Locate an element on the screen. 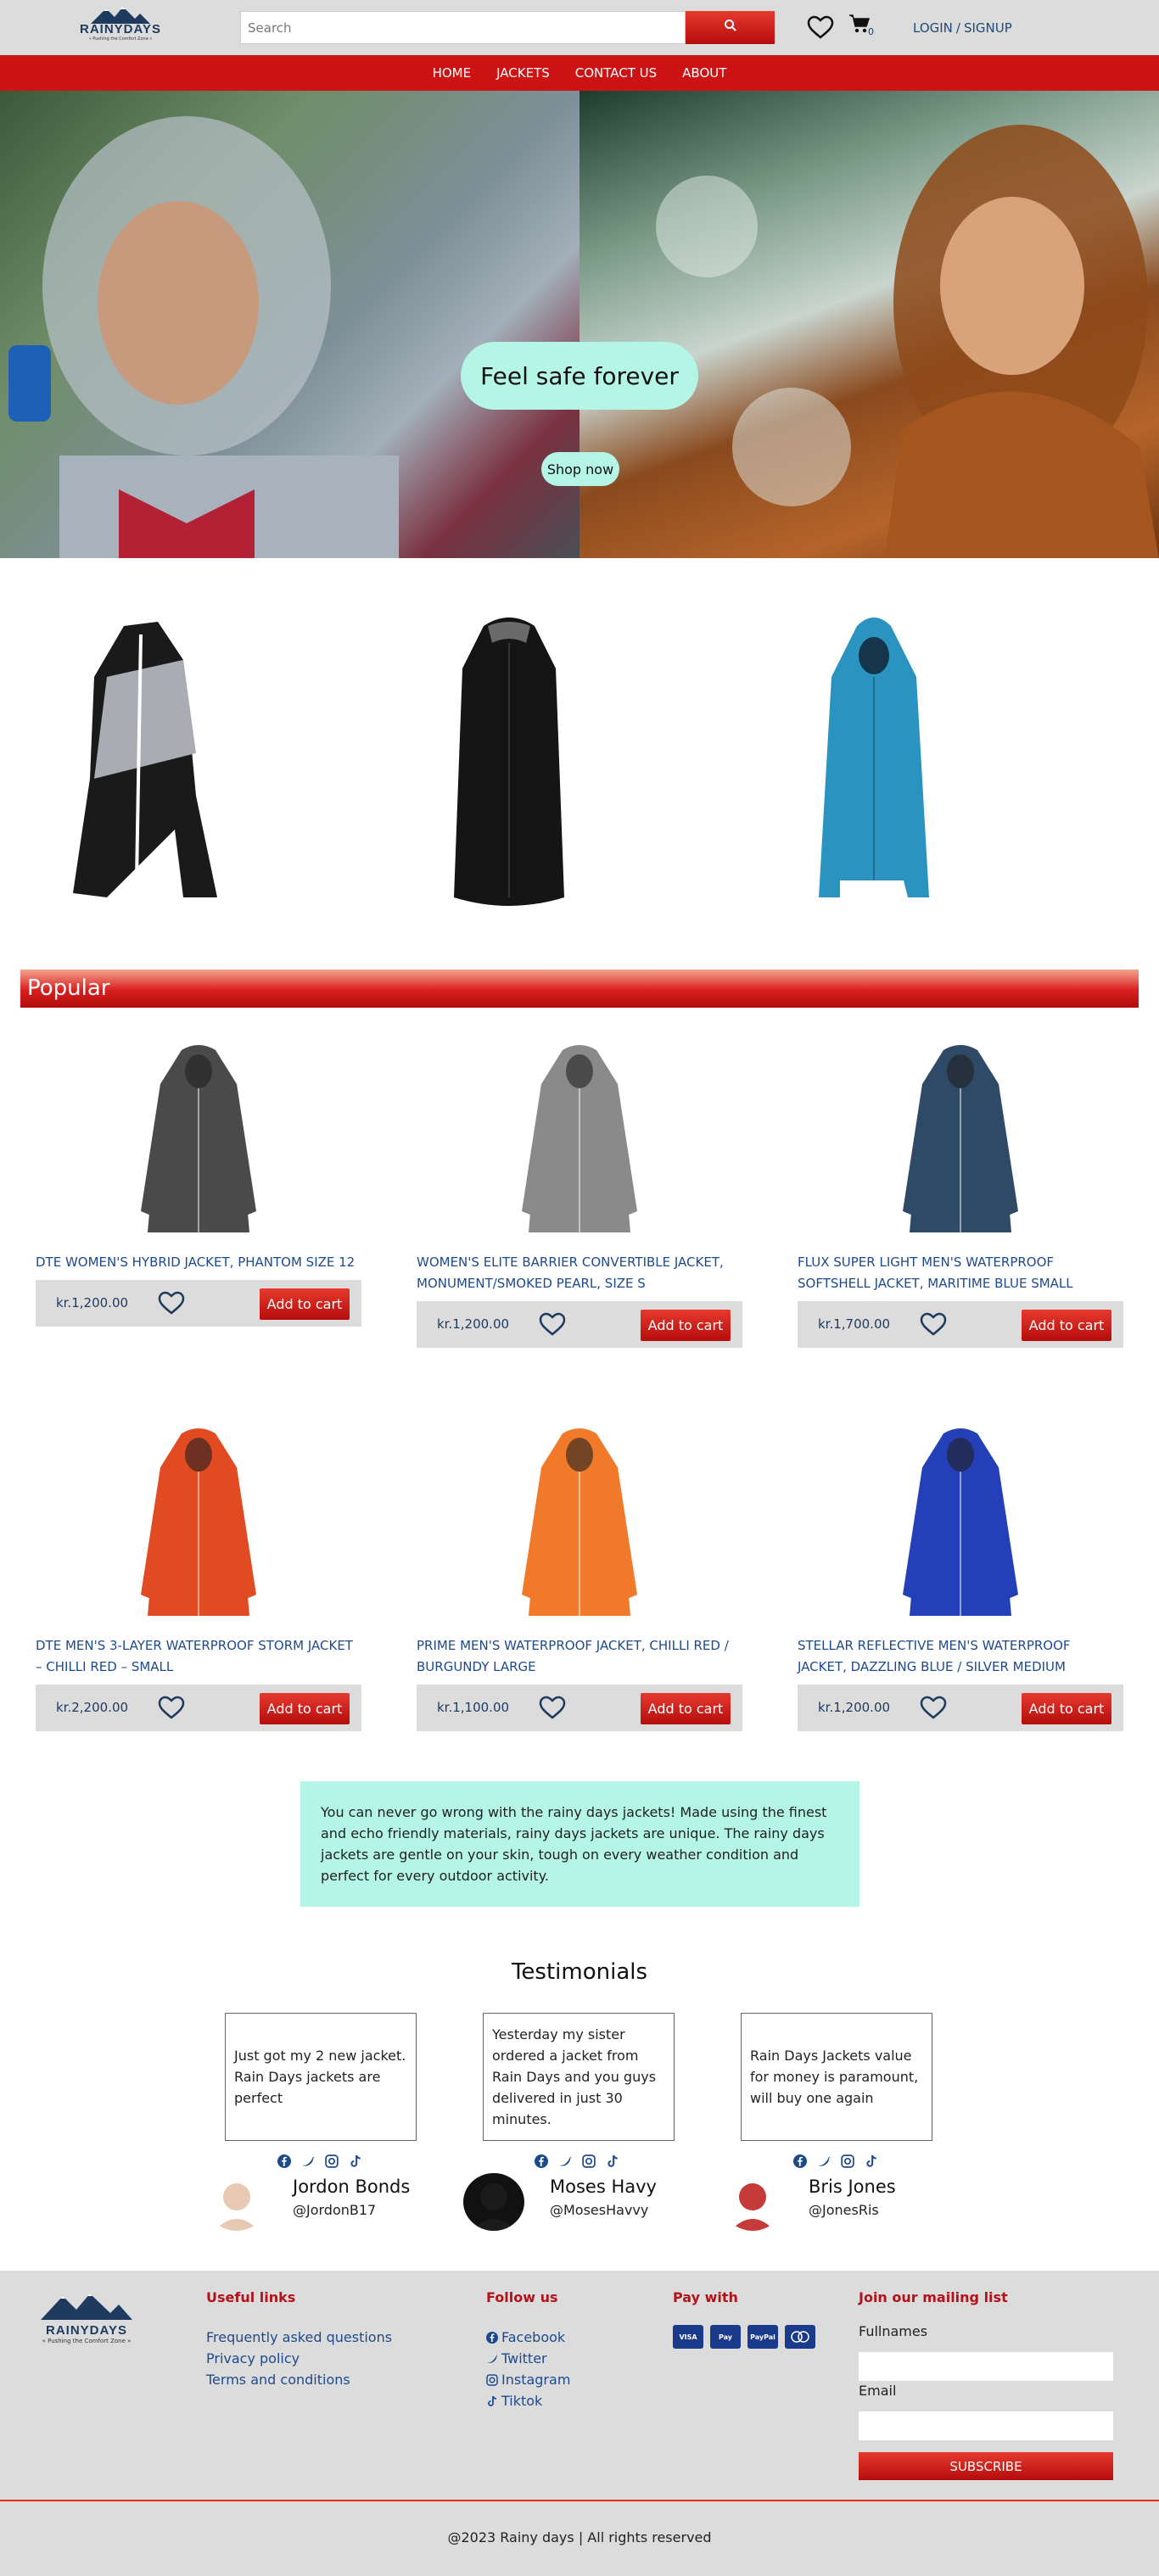  subscribe-button: SUBSCRIBE is located at coordinates (986, 2466).